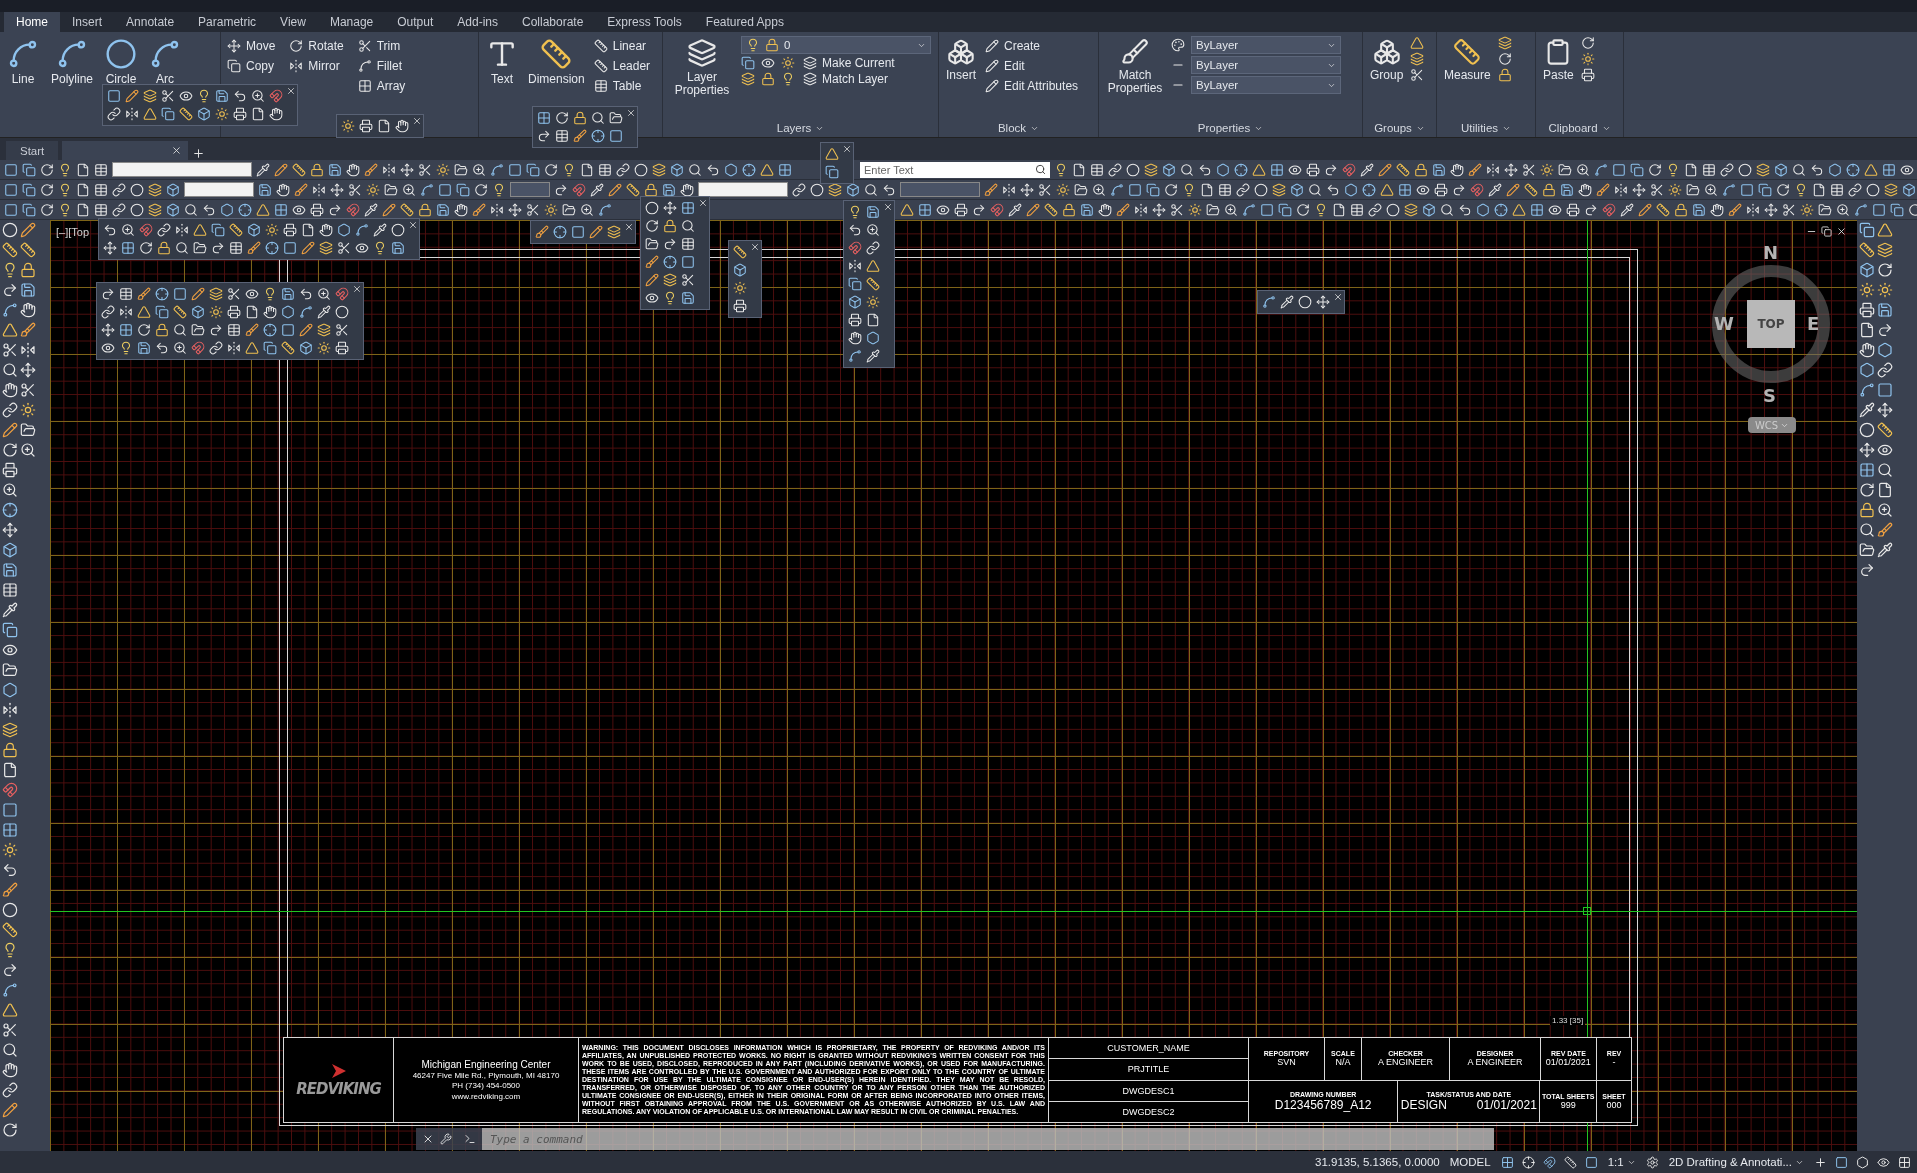 The height and width of the screenshot is (1173, 1917). What do you see at coordinates (1579, 128) in the screenshot?
I see `panel-title: Clipboard` at bounding box center [1579, 128].